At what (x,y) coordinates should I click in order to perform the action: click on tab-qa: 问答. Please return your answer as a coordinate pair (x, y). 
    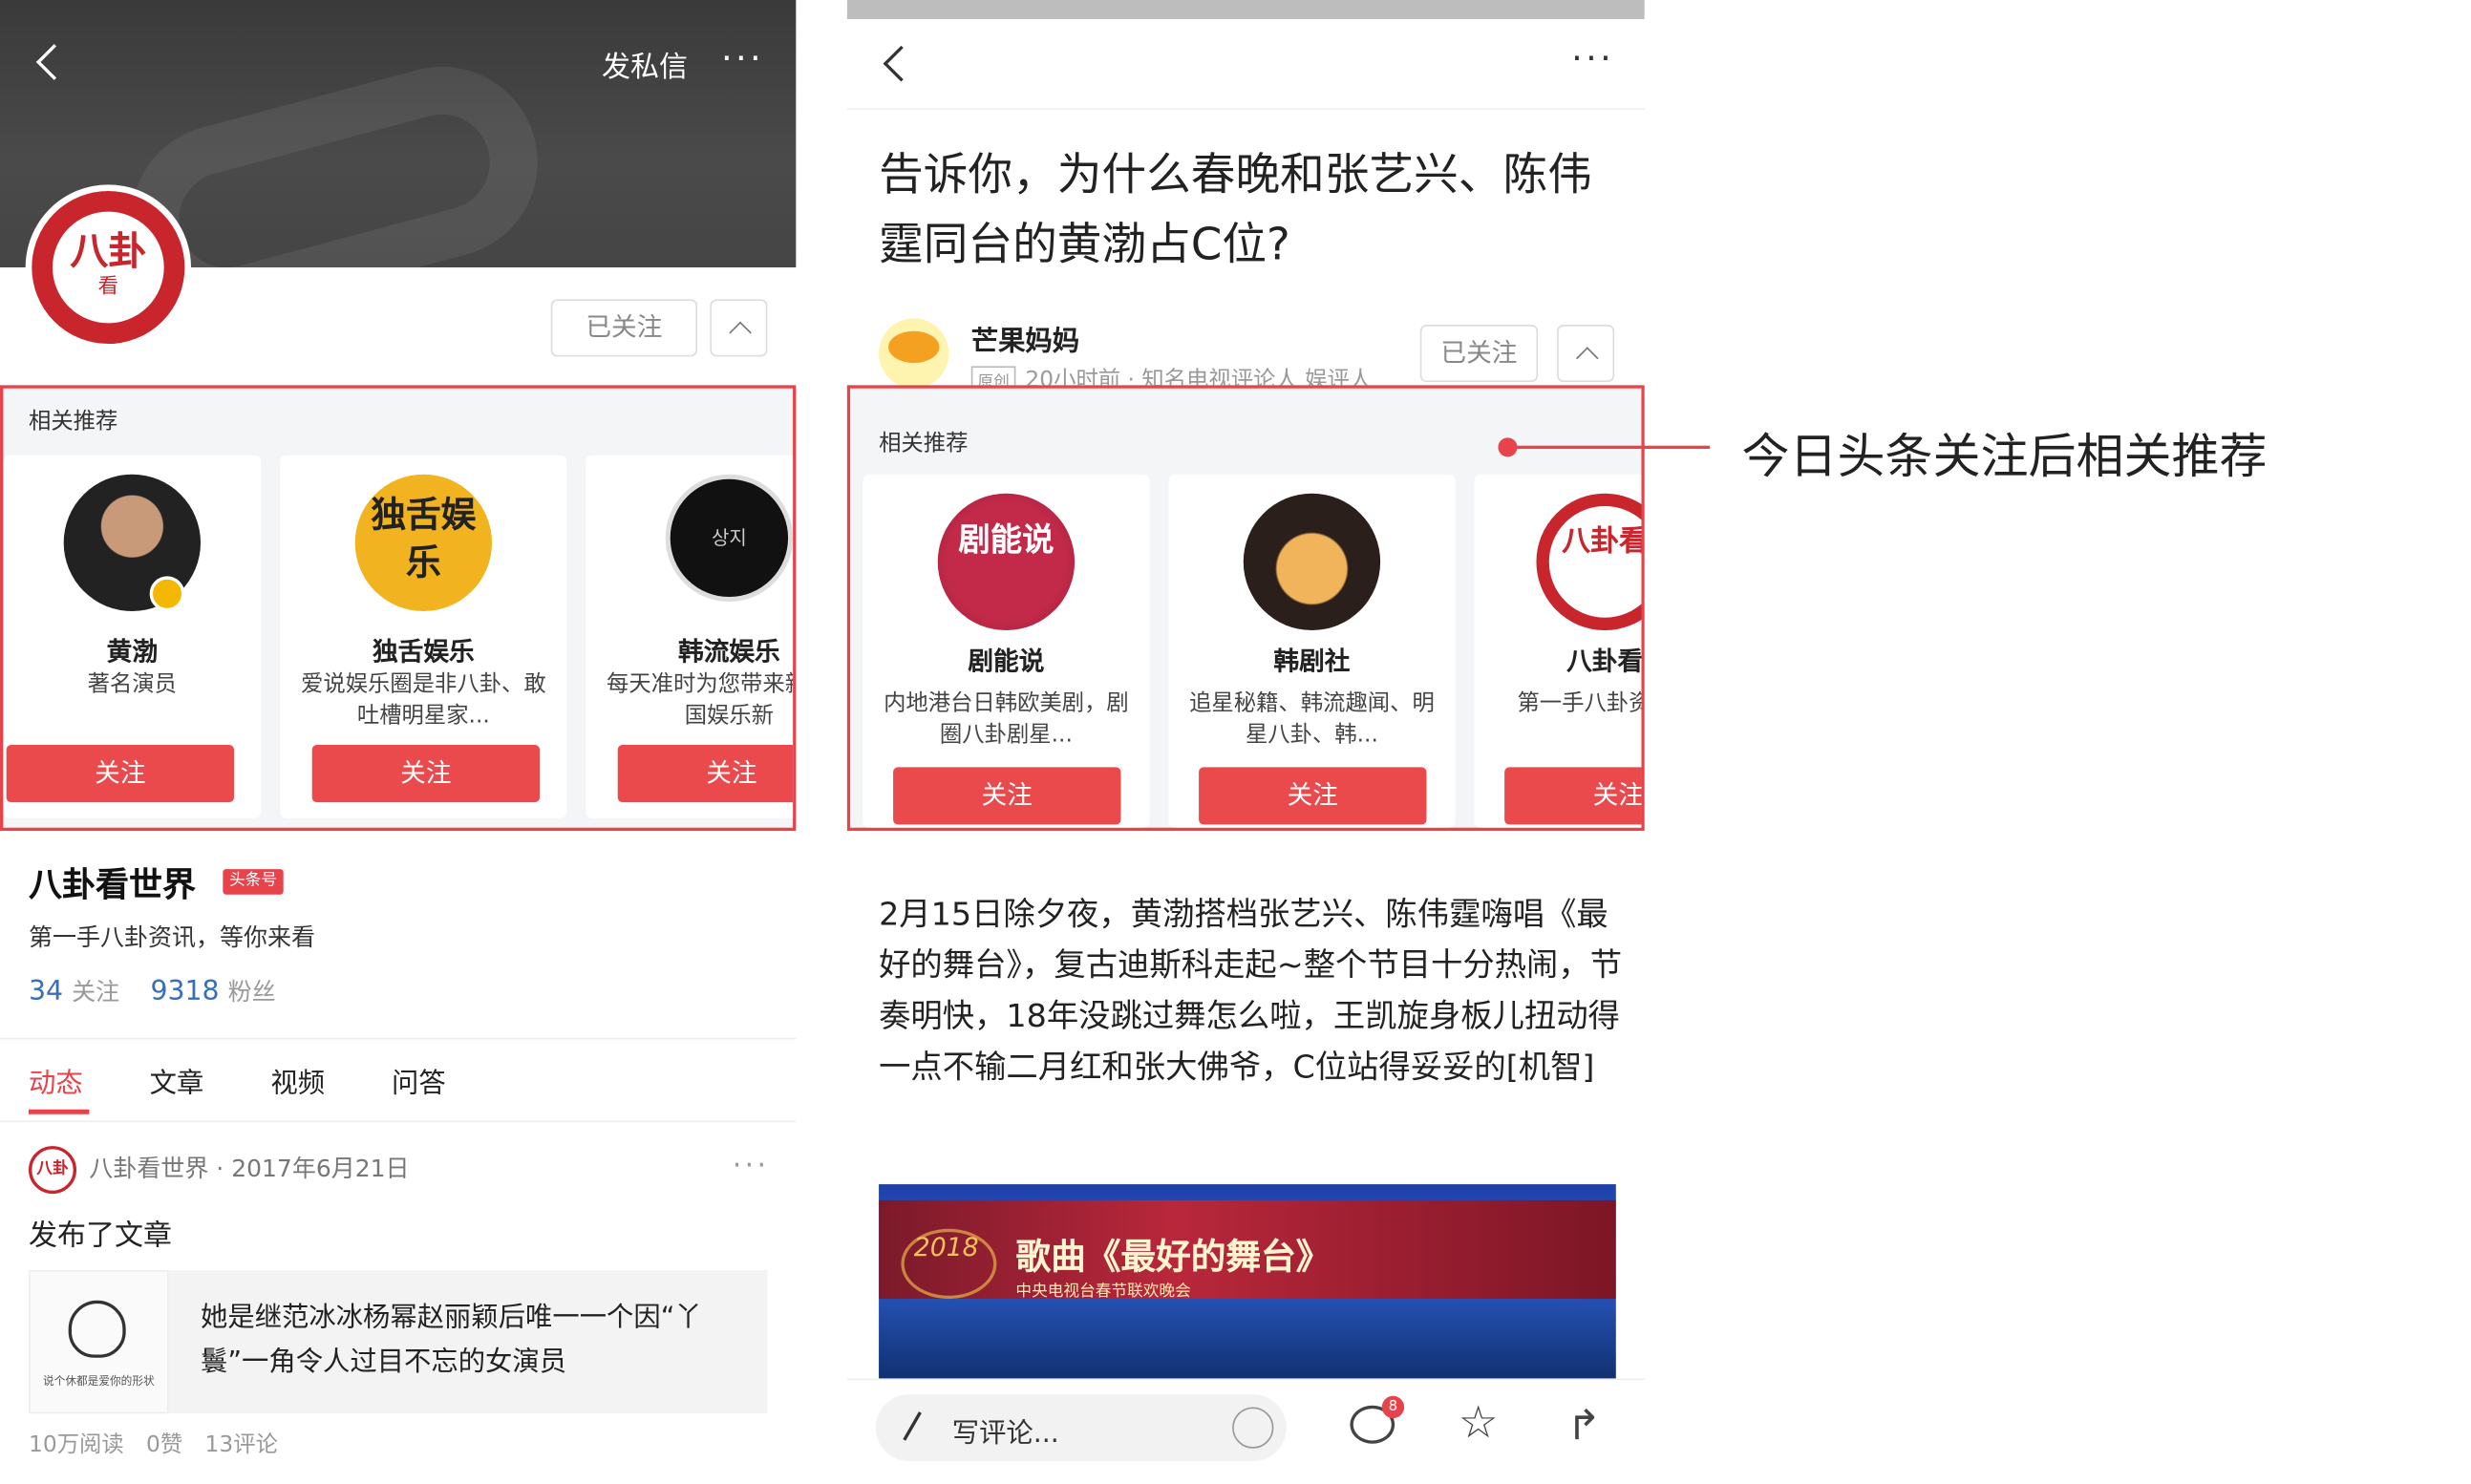
    Looking at the image, I should click on (419, 1080).